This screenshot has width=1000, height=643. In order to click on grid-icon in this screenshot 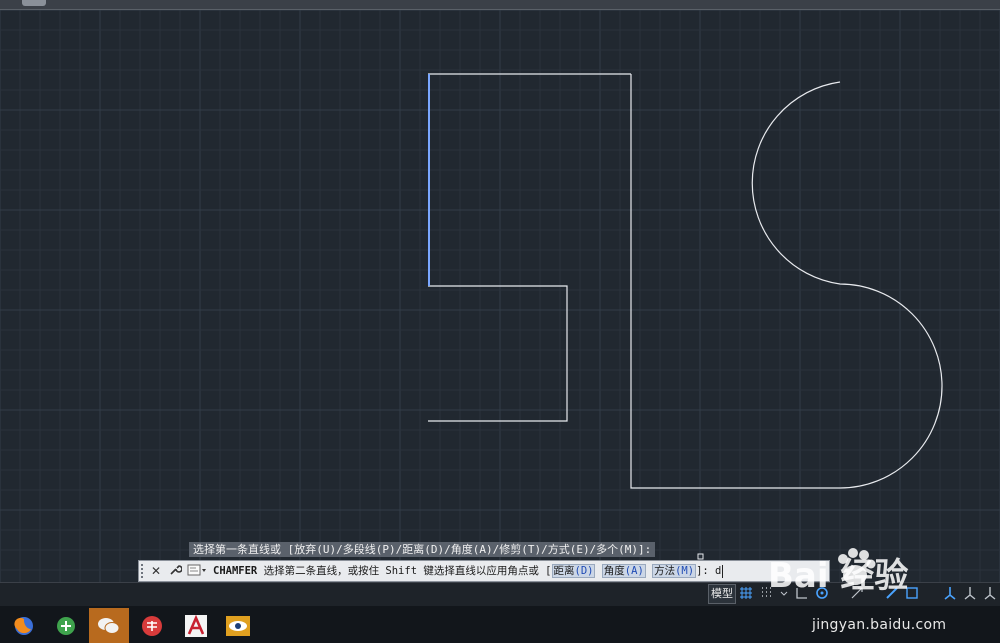, I will do `click(746, 593)`.